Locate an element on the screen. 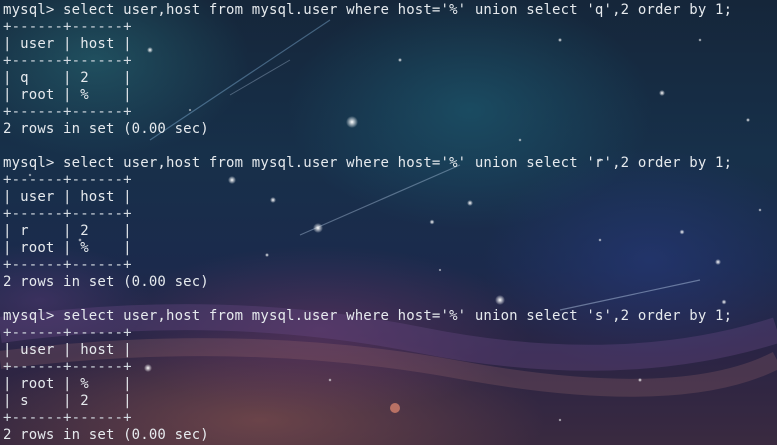 The image size is (777, 445). table-row: | r | 2 | is located at coordinates (67, 231).